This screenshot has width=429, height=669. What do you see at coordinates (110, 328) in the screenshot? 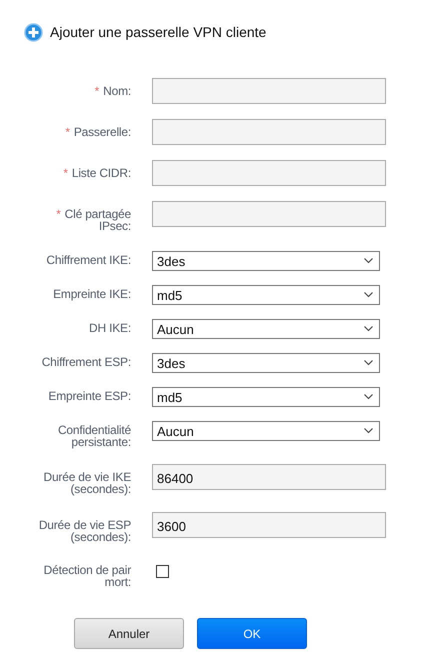
I see `field-label: DH IKE:` at bounding box center [110, 328].